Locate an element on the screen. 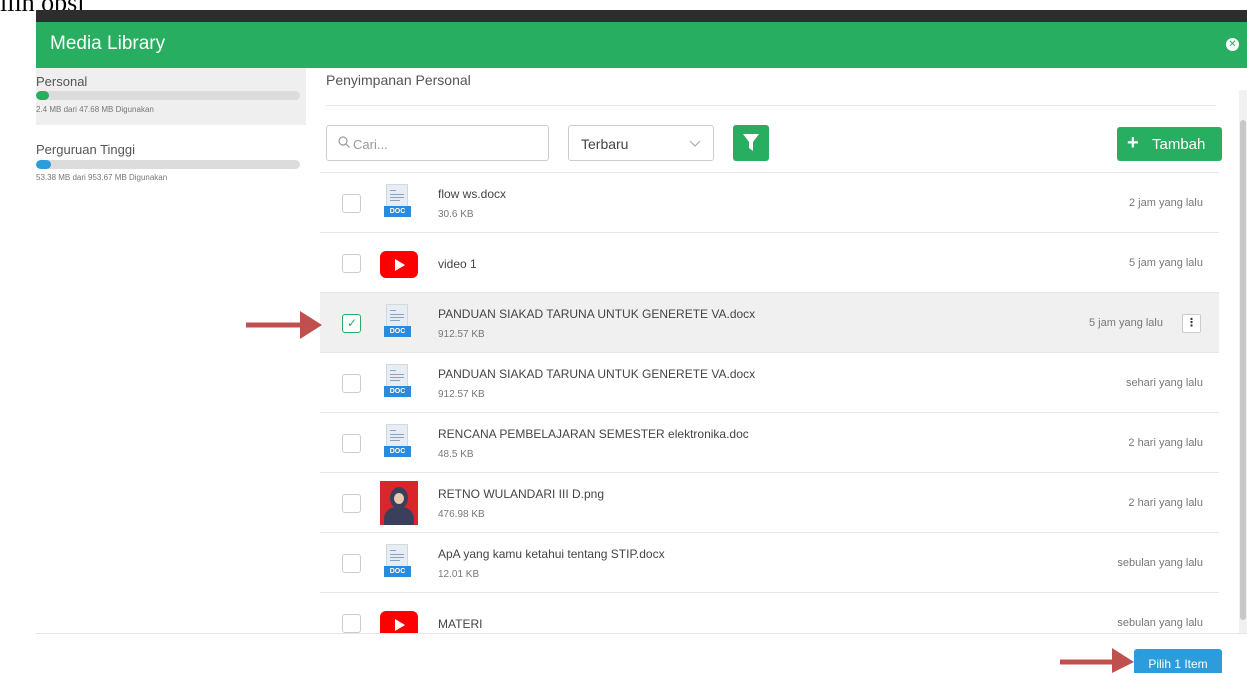 The height and width of the screenshot is (673, 1247). chevron-down-icon is located at coordinates (695, 143).